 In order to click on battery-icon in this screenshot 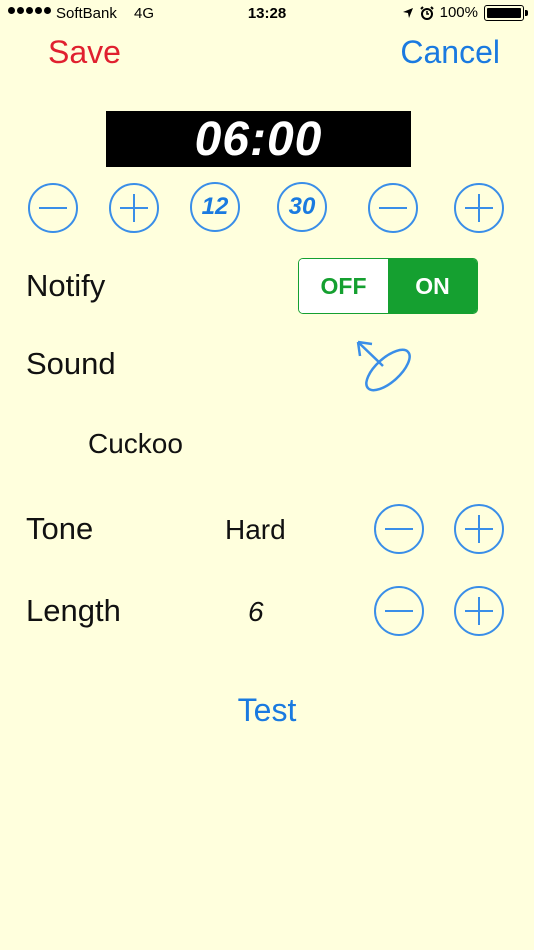, I will do `click(506, 12)`.